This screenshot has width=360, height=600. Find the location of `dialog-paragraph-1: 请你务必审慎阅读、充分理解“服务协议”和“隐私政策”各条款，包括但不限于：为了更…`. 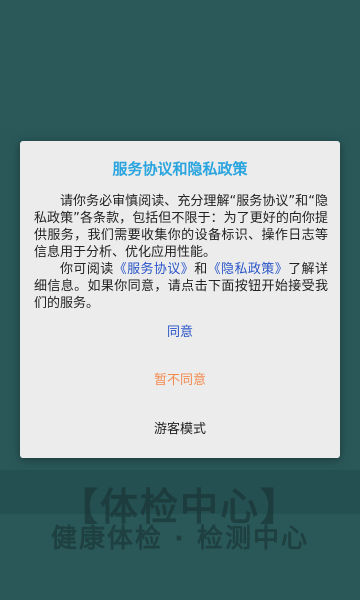

dialog-paragraph-1: 请你务必审慎阅读、充分理解“服务协议”和“隐私政策”各条款，包括但不限于：为了更… is located at coordinates (181, 227).